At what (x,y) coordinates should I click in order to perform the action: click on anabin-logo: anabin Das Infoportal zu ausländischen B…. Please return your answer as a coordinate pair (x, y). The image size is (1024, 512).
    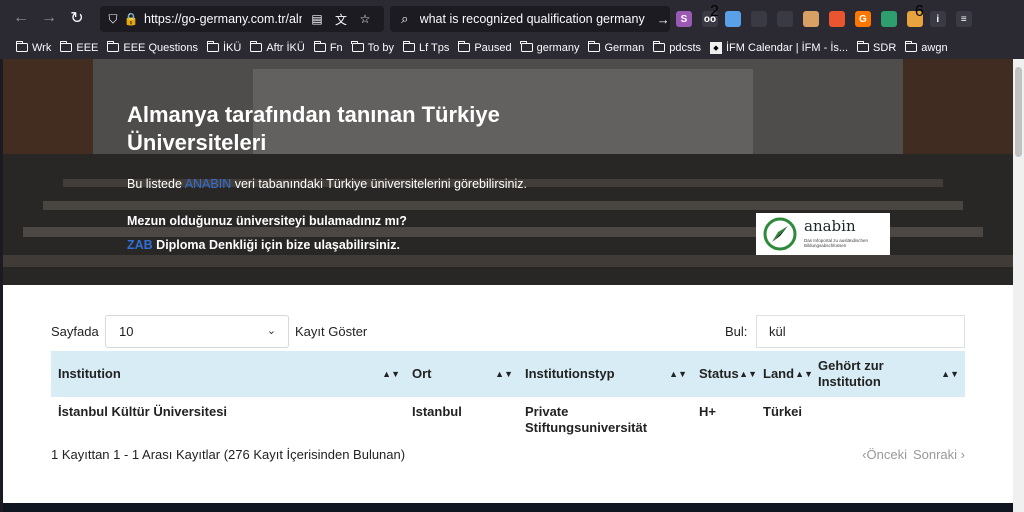
    Looking at the image, I should click on (823, 234).